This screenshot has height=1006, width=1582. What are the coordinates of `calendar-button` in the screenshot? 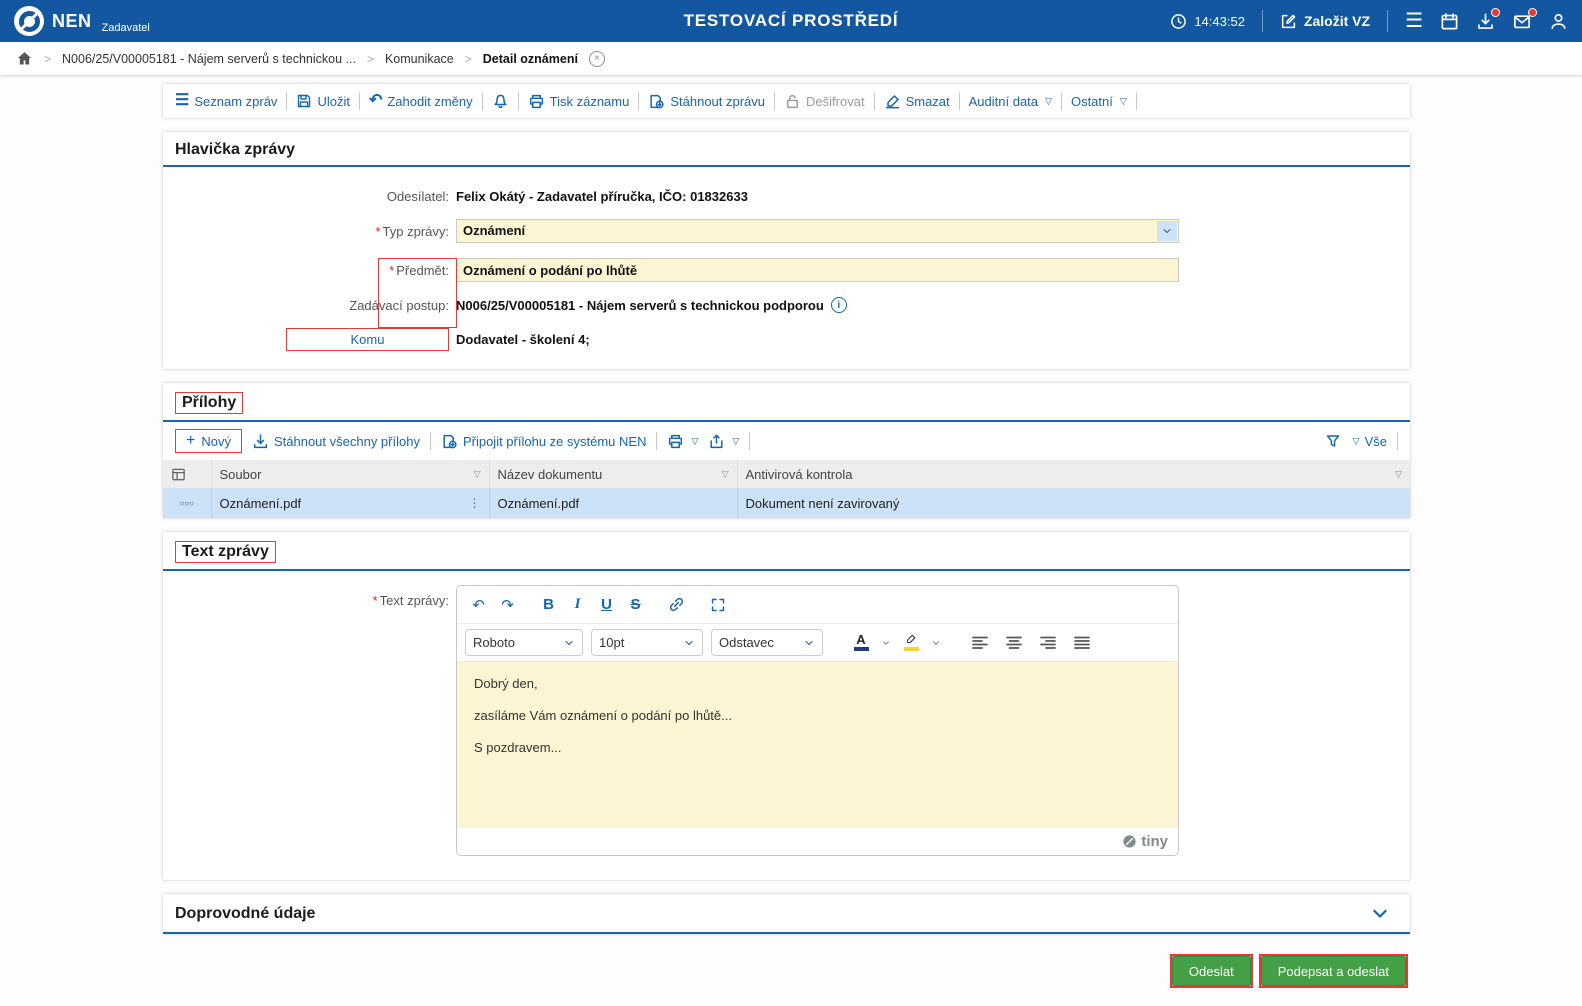 It's located at (1449, 21).